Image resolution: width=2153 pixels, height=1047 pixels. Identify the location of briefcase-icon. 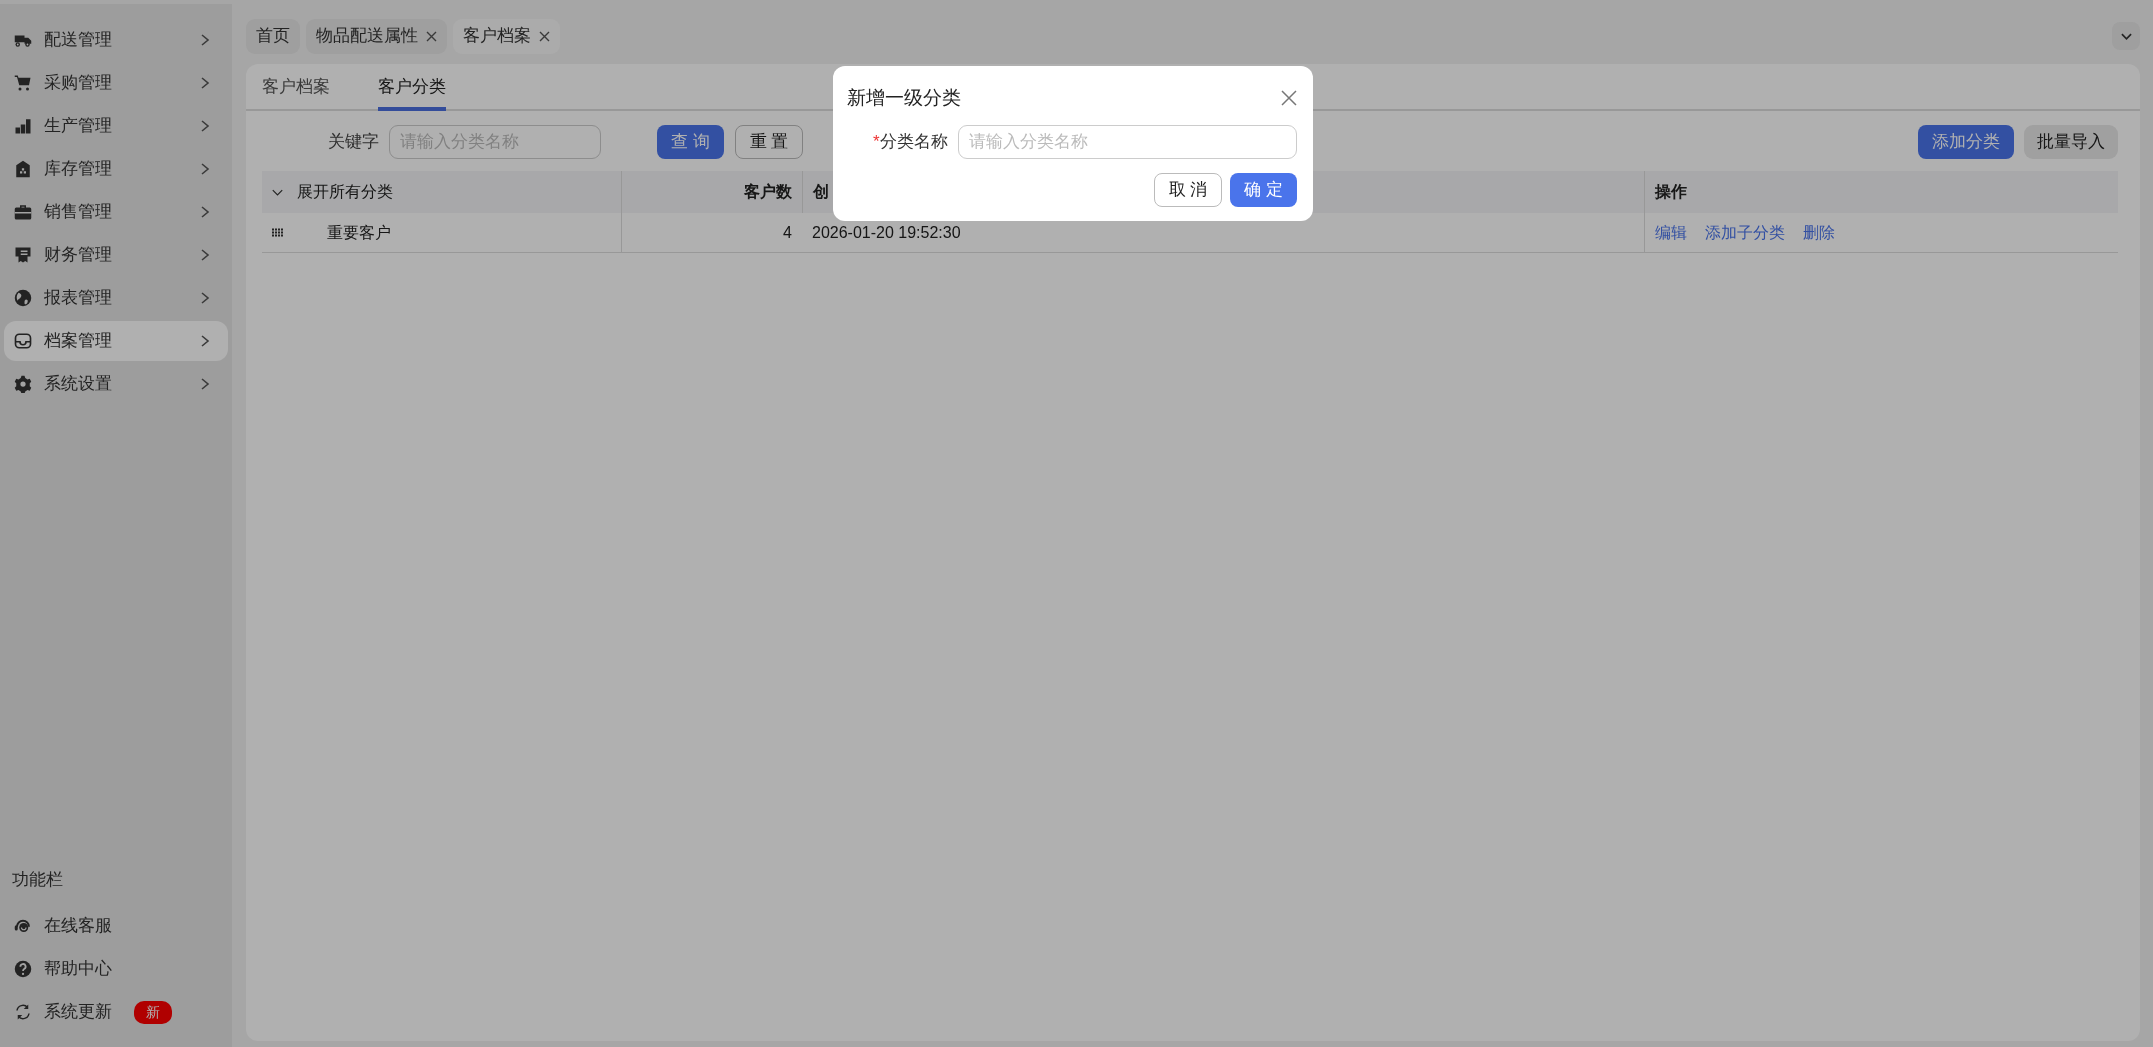
(23, 212).